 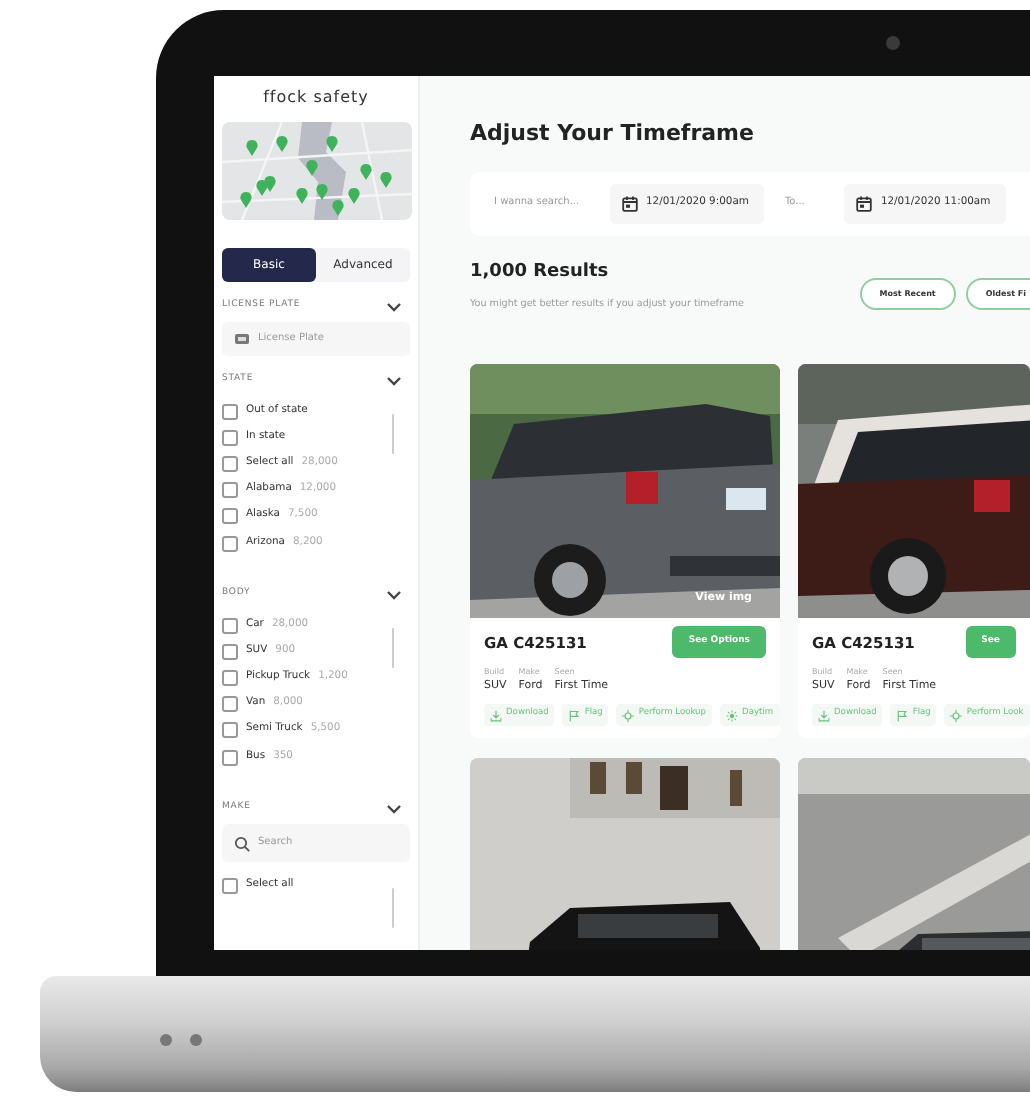 I want to click on results-title: 1,000 Results, so click(x=540, y=273).